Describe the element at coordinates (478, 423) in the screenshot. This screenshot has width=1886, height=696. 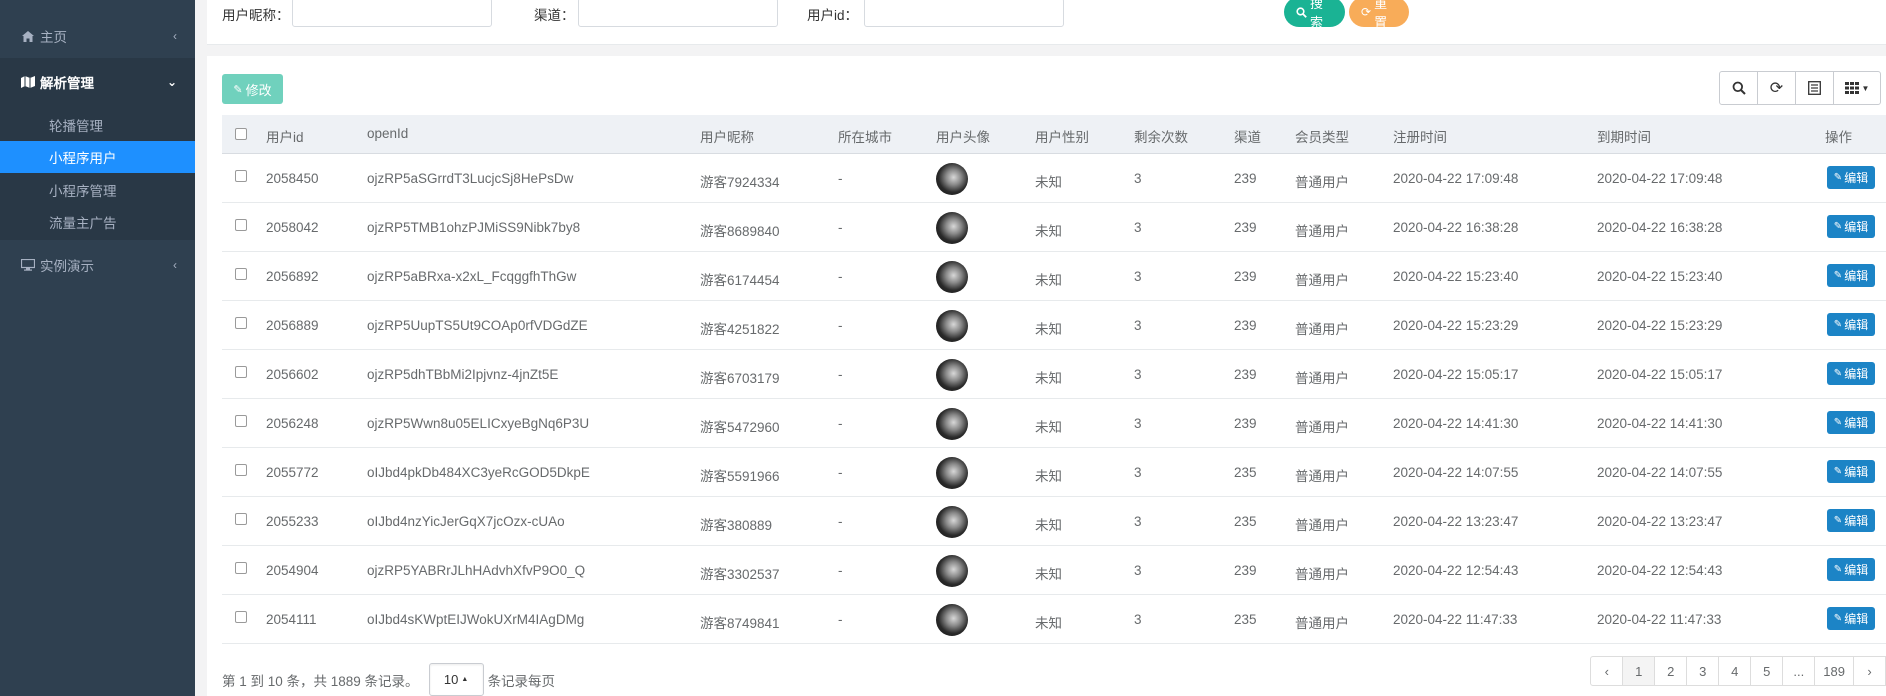
I see `cell-openid: ojzRP5Wwn8u05ELICxyeBgNq6P3U` at that location.